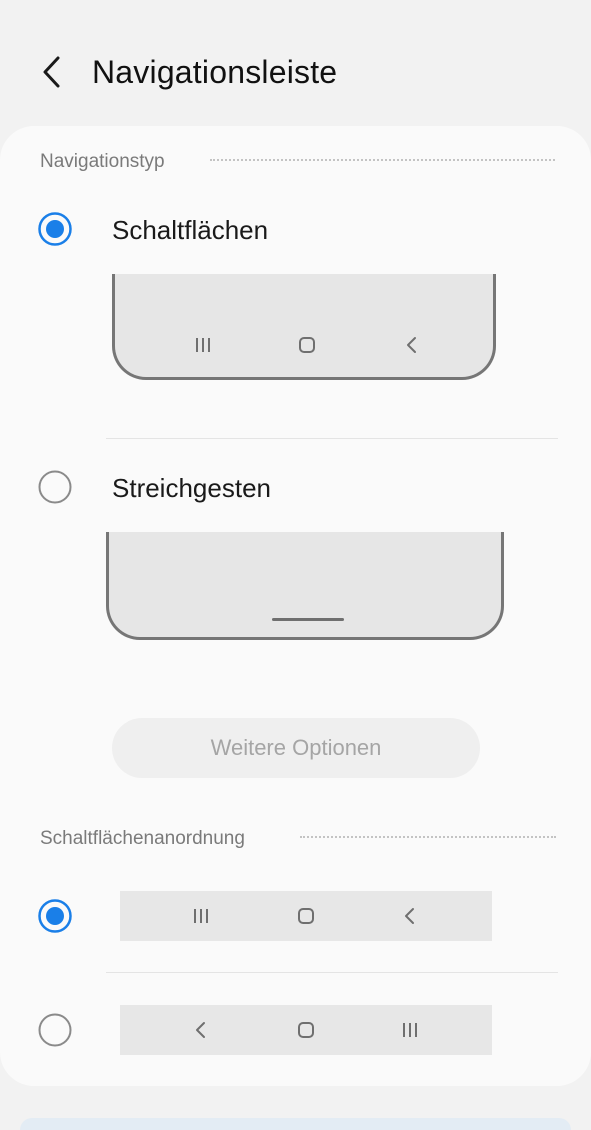 The height and width of the screenshot is (1130, 591). I want to click on page-title: Navigationsleiste, so click(215, 72).